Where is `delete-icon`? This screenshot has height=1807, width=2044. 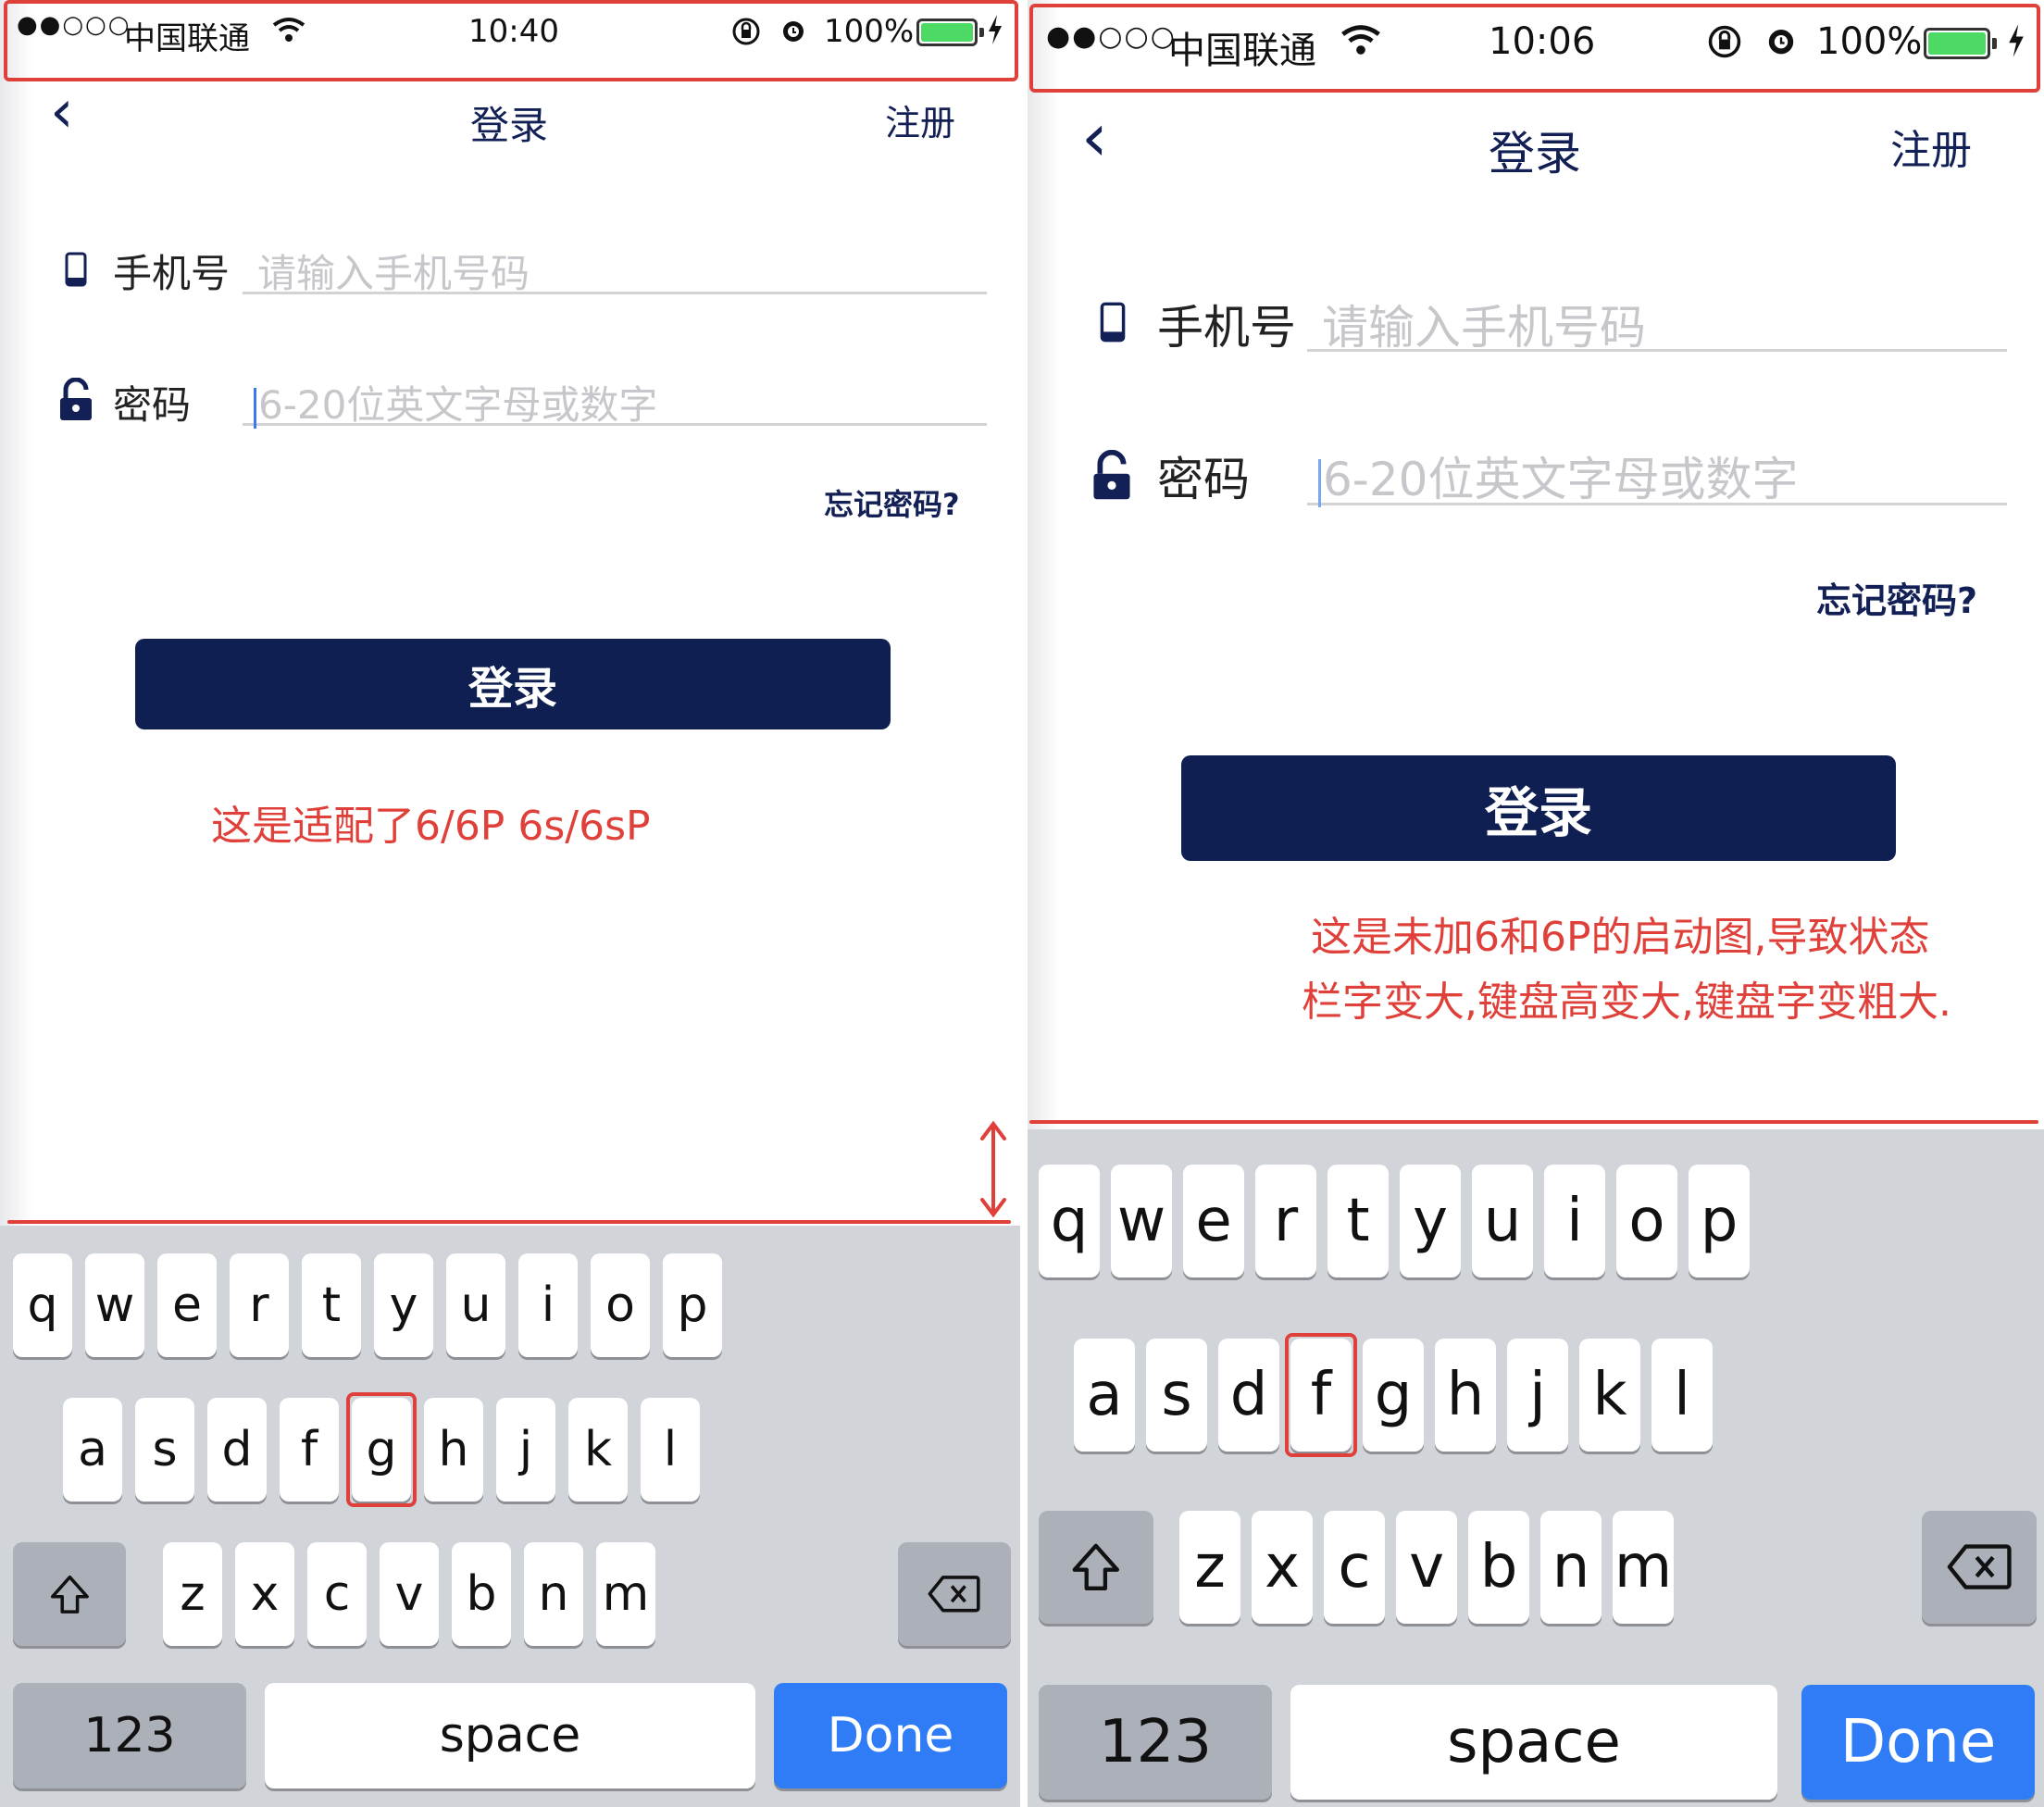 delete-icon is located at coordinates (1979, 1567).